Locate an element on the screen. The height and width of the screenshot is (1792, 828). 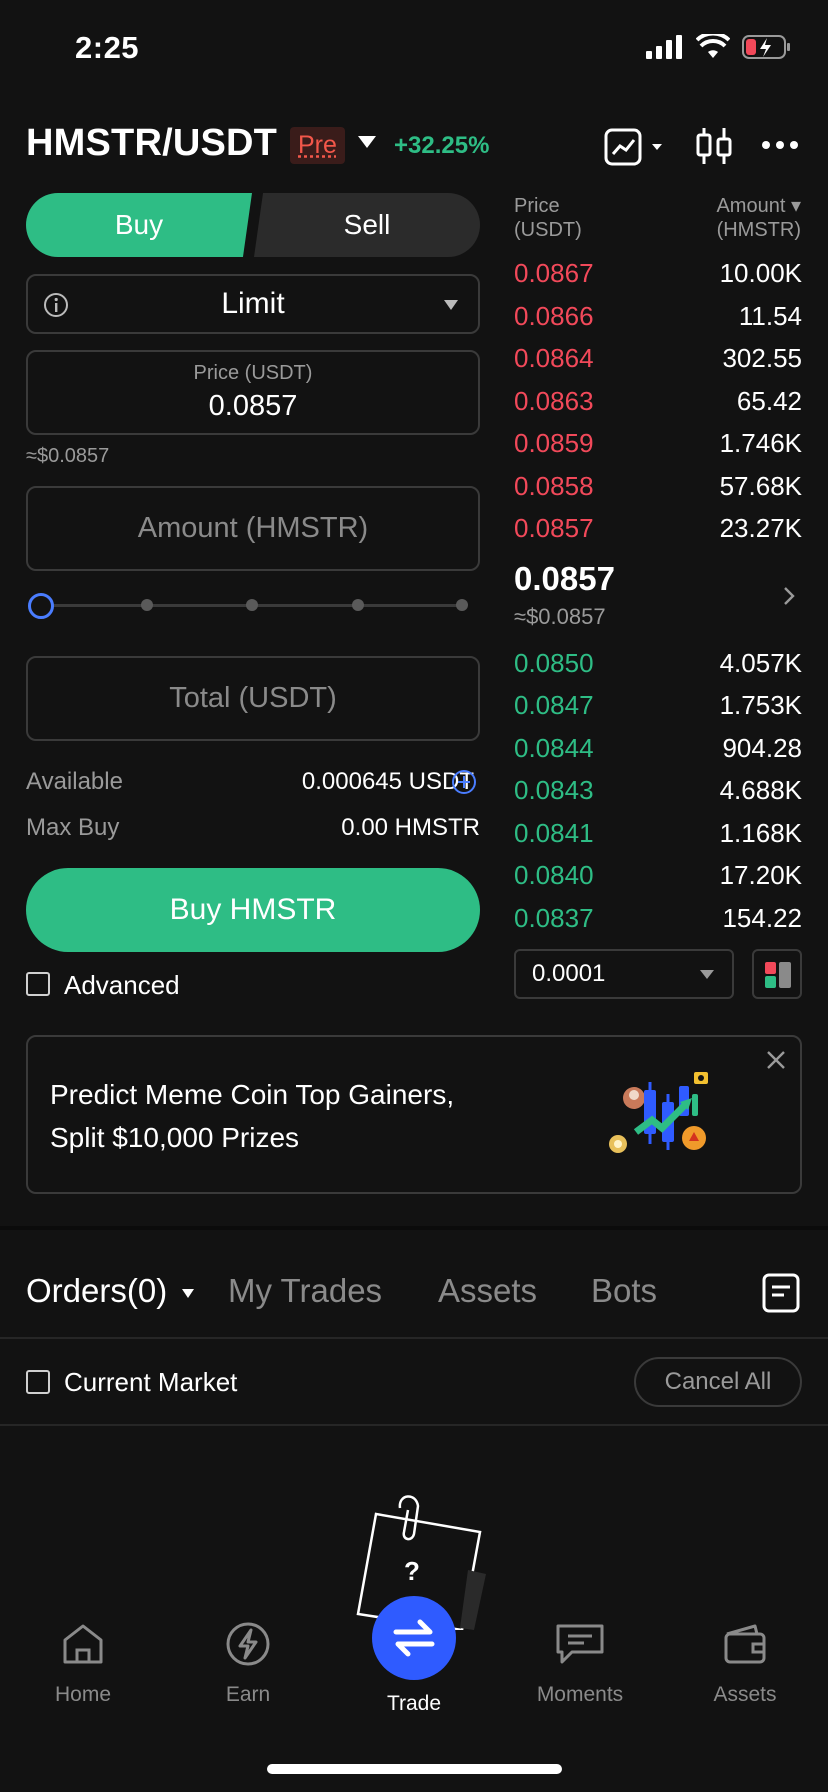
total-input: Total (USDT) is located at coordinates (253, 698).